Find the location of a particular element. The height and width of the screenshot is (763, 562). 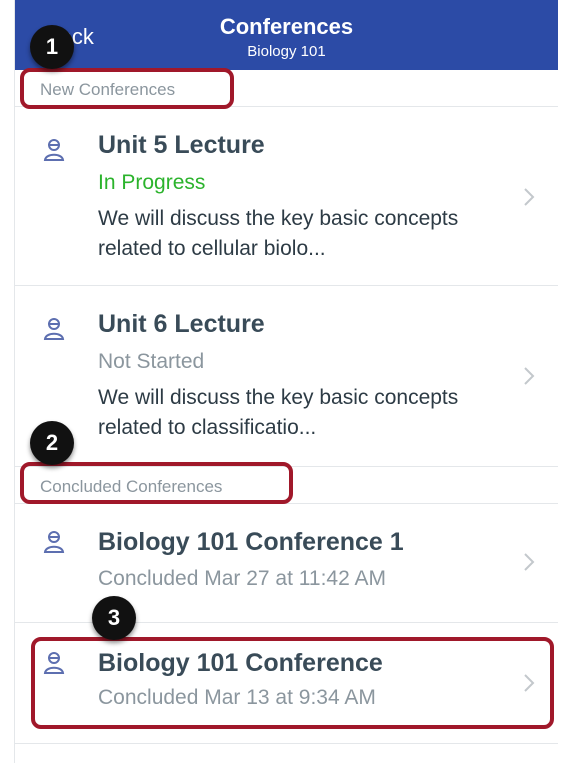

conference-status: In Progress is located at coordinates (152, 182).